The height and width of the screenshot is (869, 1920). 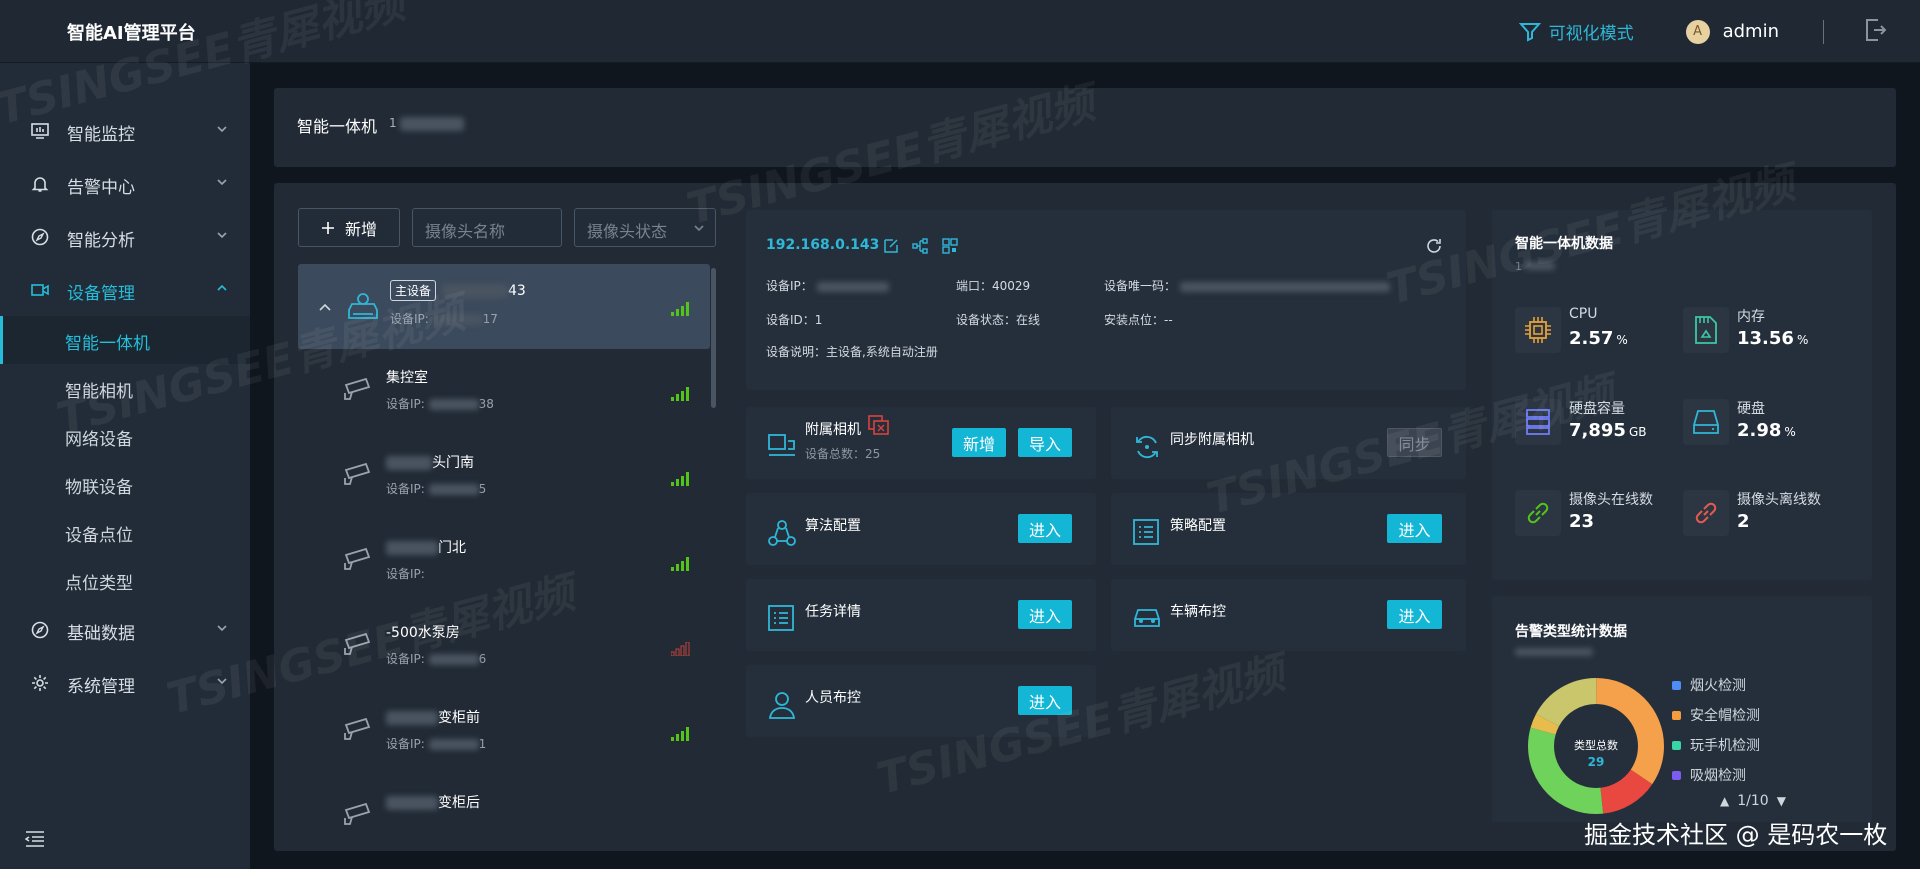 What do you see at coordinates (891, 246) in the screenshot?
I see `edit-icon` at bounding box center [891, 246].